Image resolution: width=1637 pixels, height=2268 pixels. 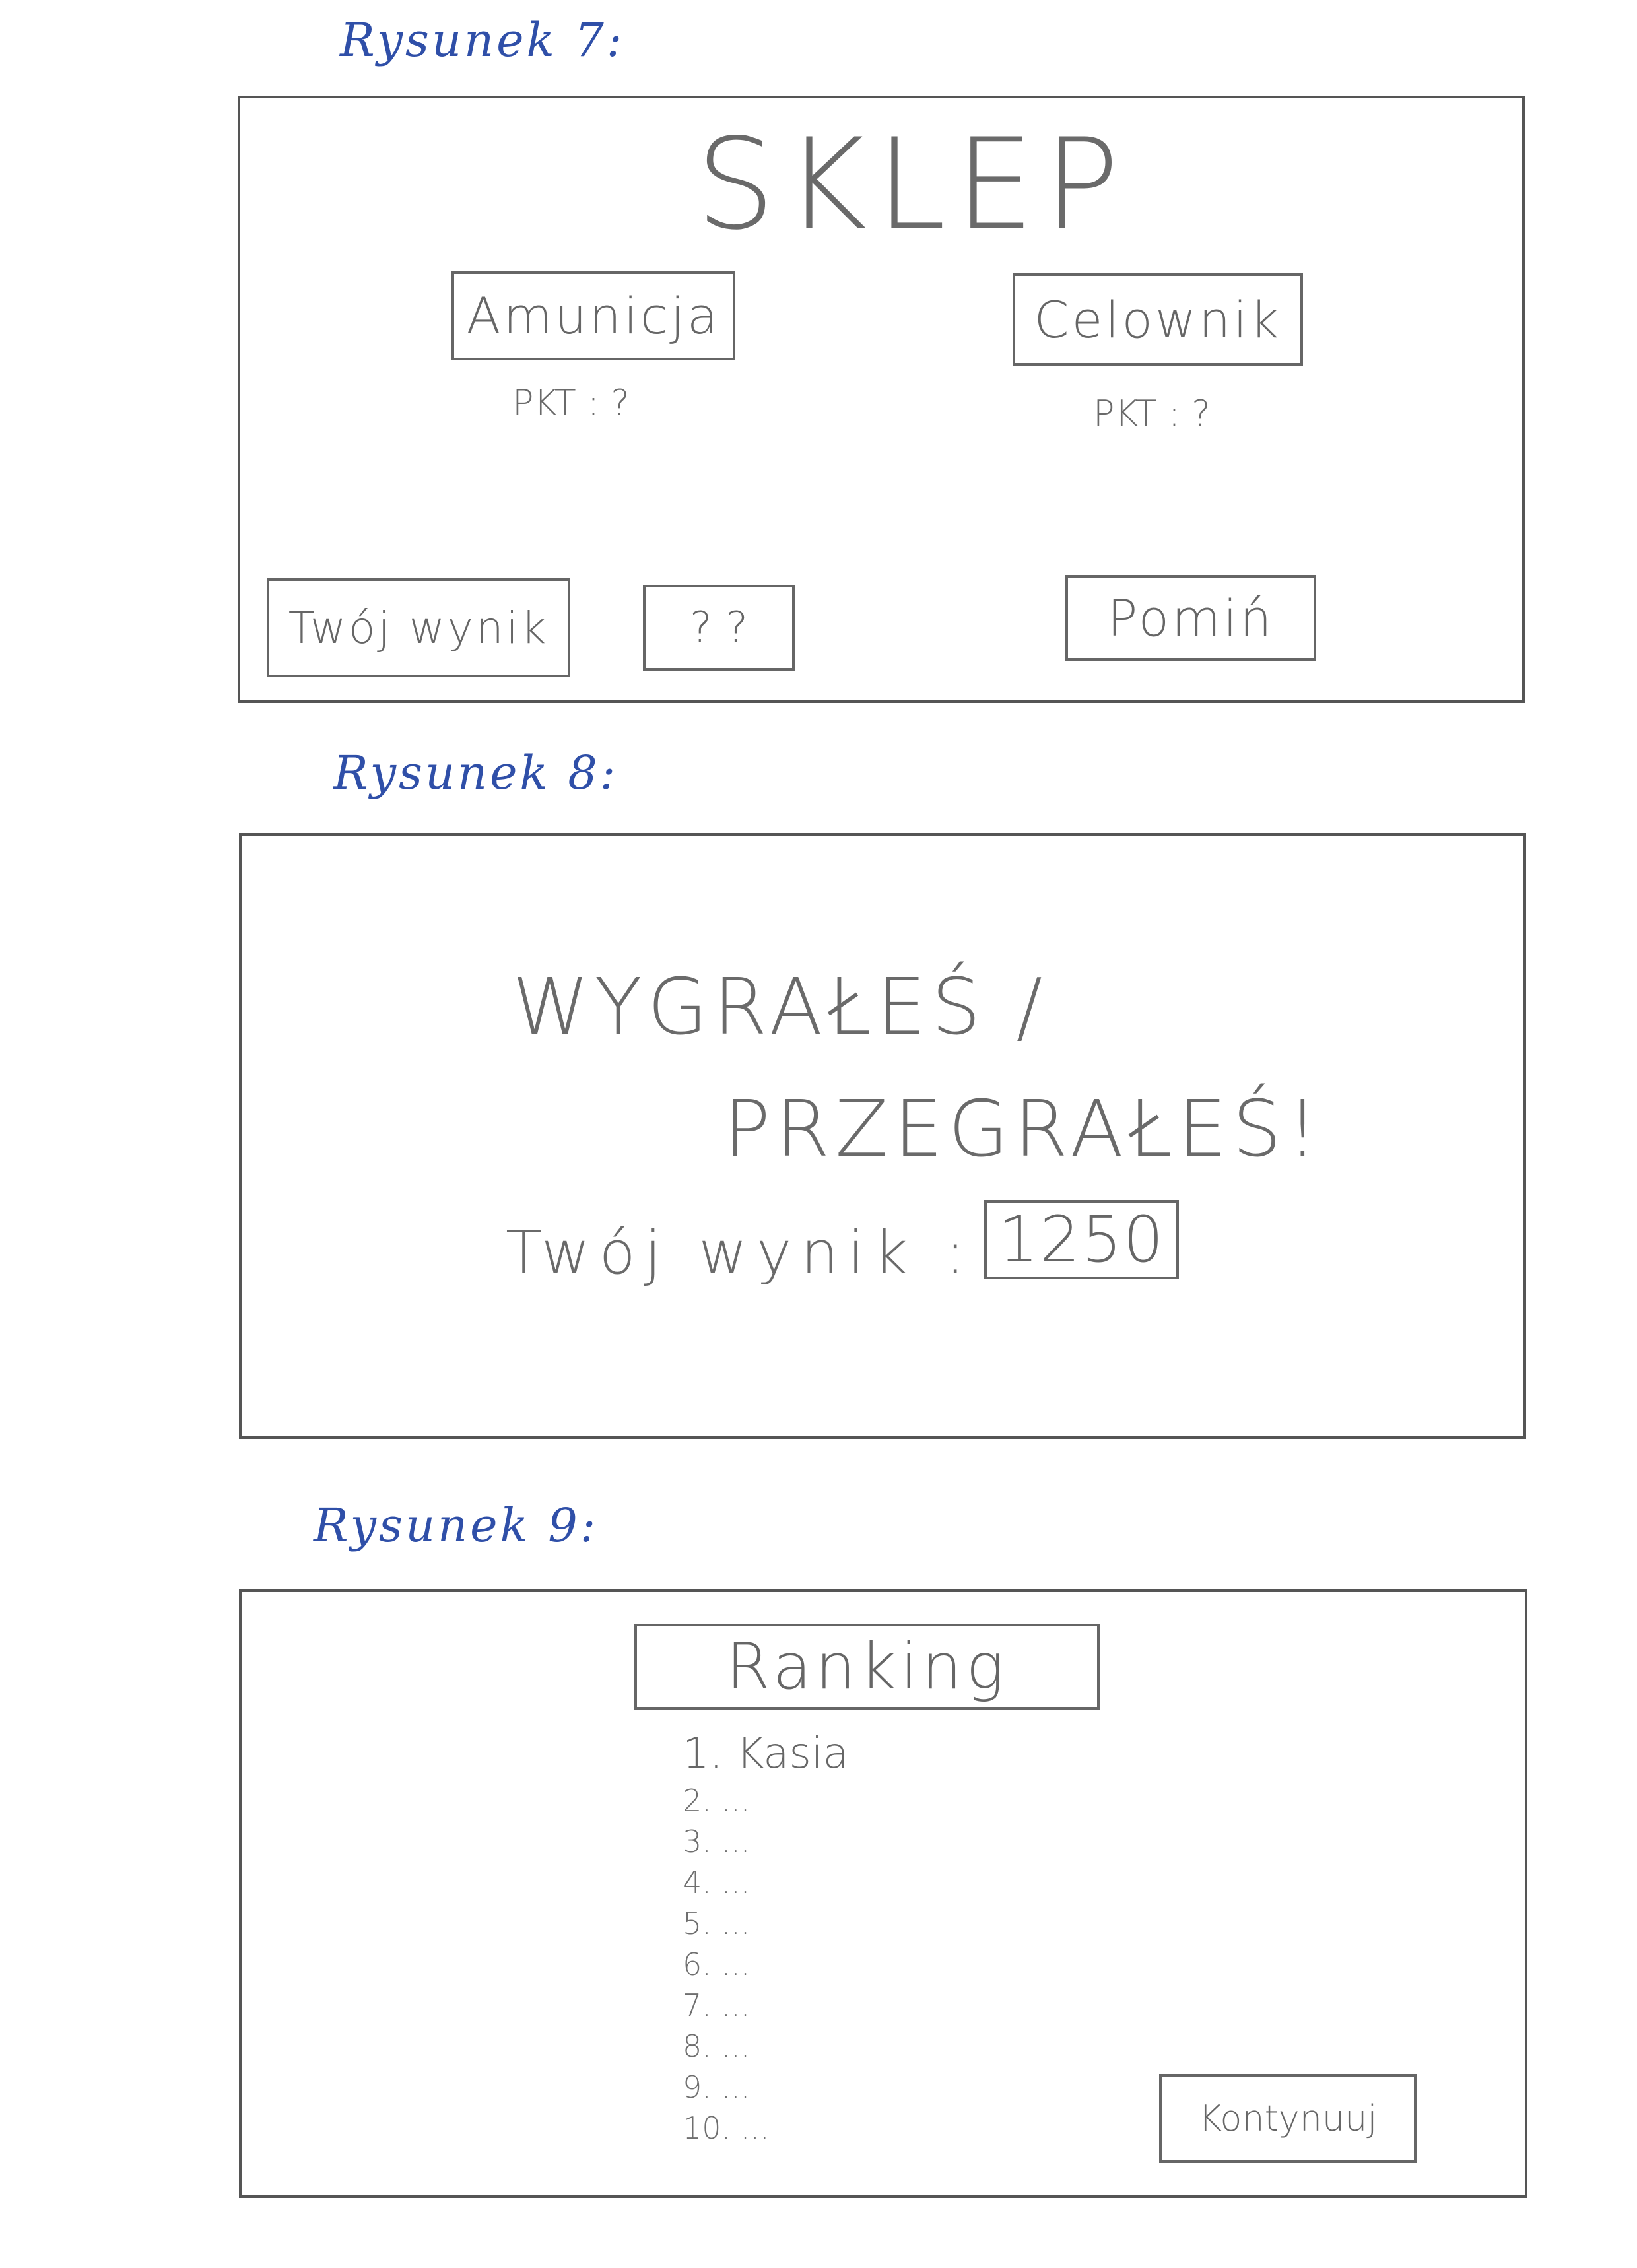 What do you see at coordinates (456, 1525) in the screenshot?
I see `figure-9-caption: Rysunek 9:` at bounding box center [456, 1525].